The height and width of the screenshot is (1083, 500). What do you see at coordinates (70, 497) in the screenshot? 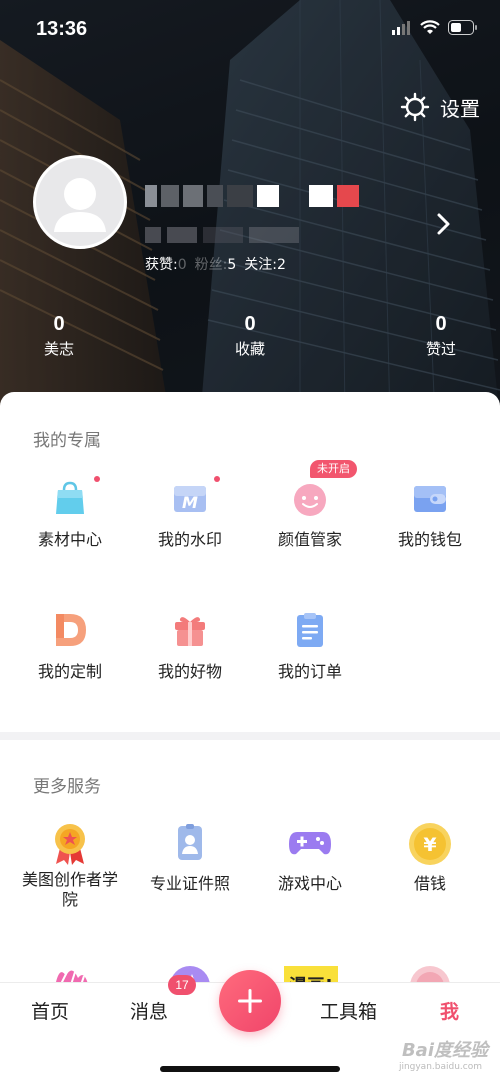
I see `shopping-bag-icon` at bounding box center [70, 497].